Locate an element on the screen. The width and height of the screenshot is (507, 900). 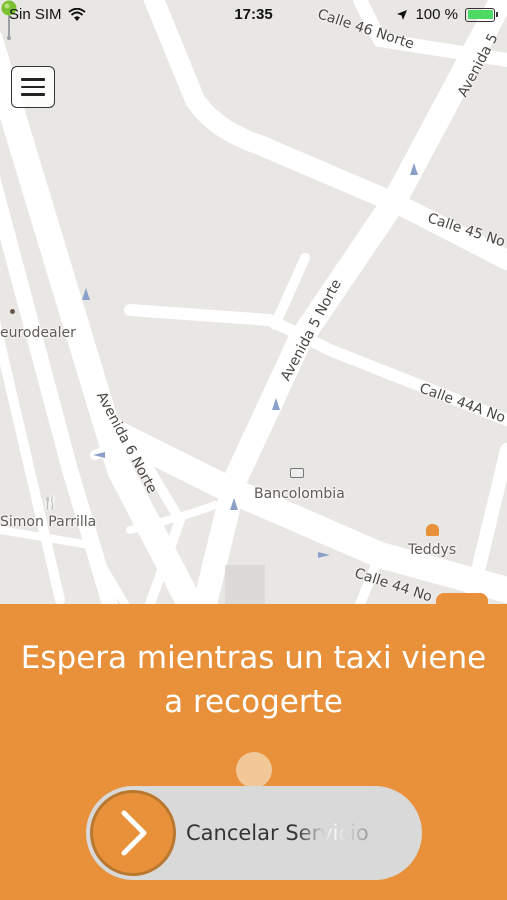
battery-fill is located at coordinates (480, 14).